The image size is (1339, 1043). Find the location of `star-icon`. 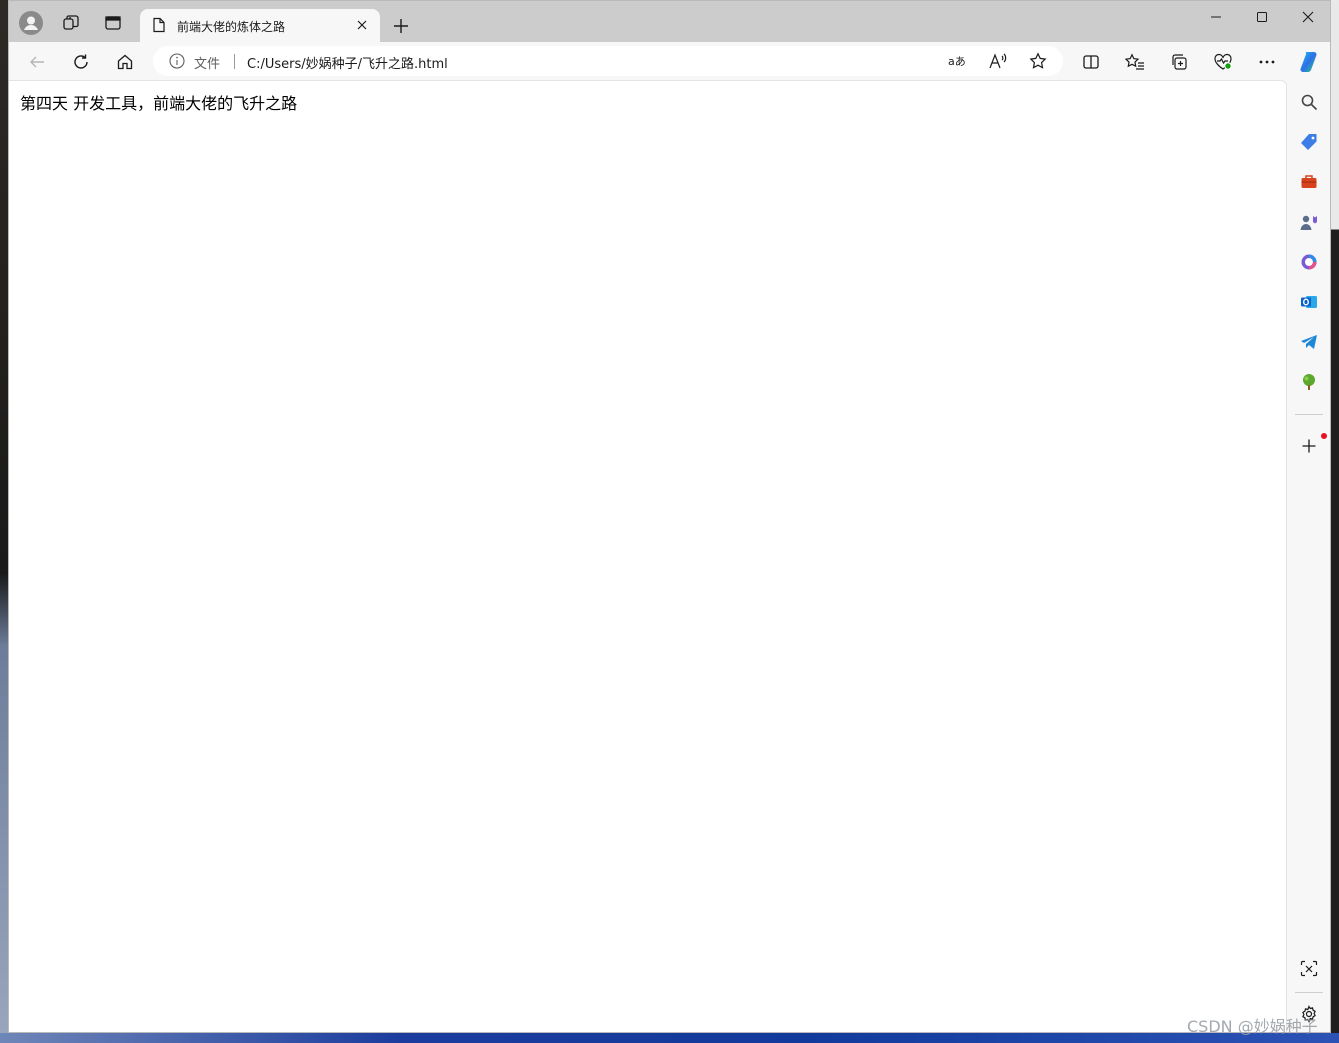

star-icon is located at coordinates (1038, 61).